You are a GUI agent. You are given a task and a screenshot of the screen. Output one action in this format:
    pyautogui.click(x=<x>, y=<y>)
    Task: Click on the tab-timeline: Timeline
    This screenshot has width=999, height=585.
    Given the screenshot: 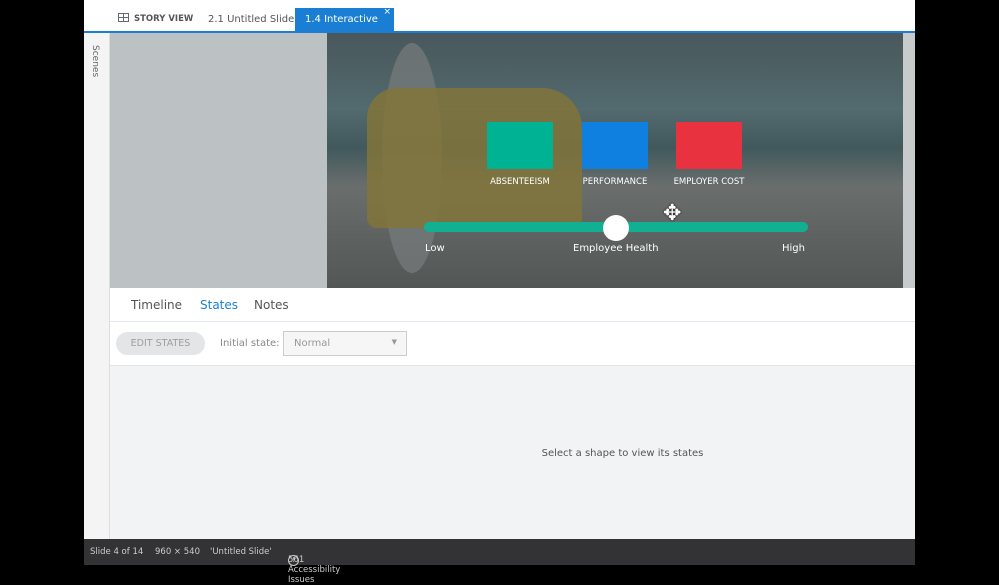 What is the action you would take?
    pyautogui.click(x=156, y=305)
    